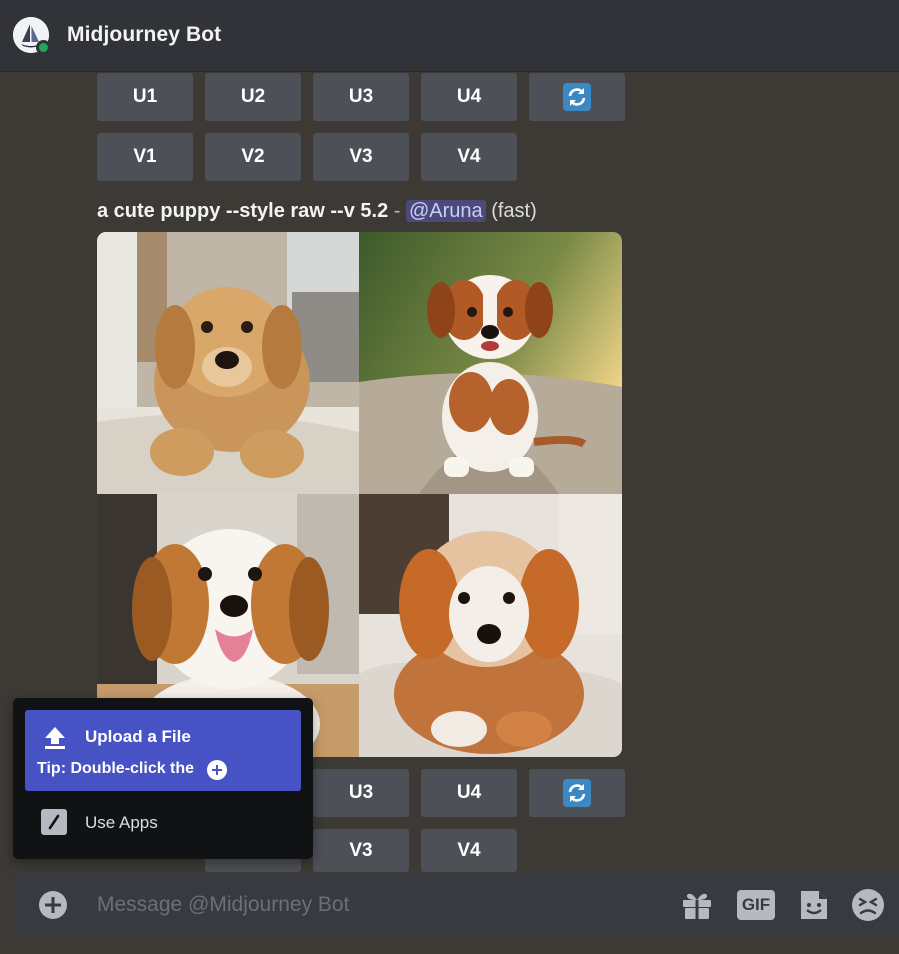 This screenshot has height=954, width=899. I want to click on use-apps-option: Use Apps, so click(163, 822).